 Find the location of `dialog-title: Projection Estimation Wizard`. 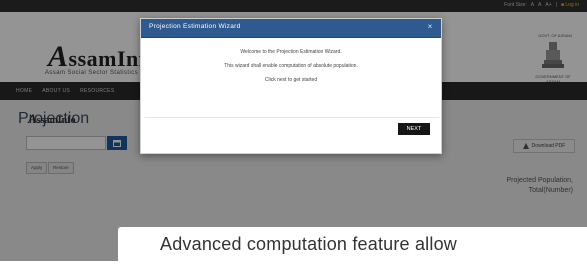

dialog-title: Projection Estimation Wizard is located at coordinates (195, 26).